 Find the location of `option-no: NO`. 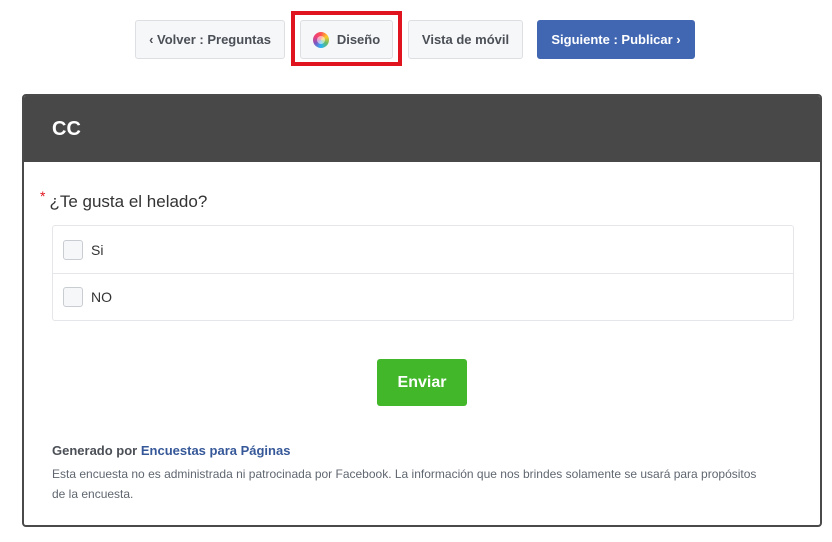

option-no: NO is located at coordinates (423, 296).